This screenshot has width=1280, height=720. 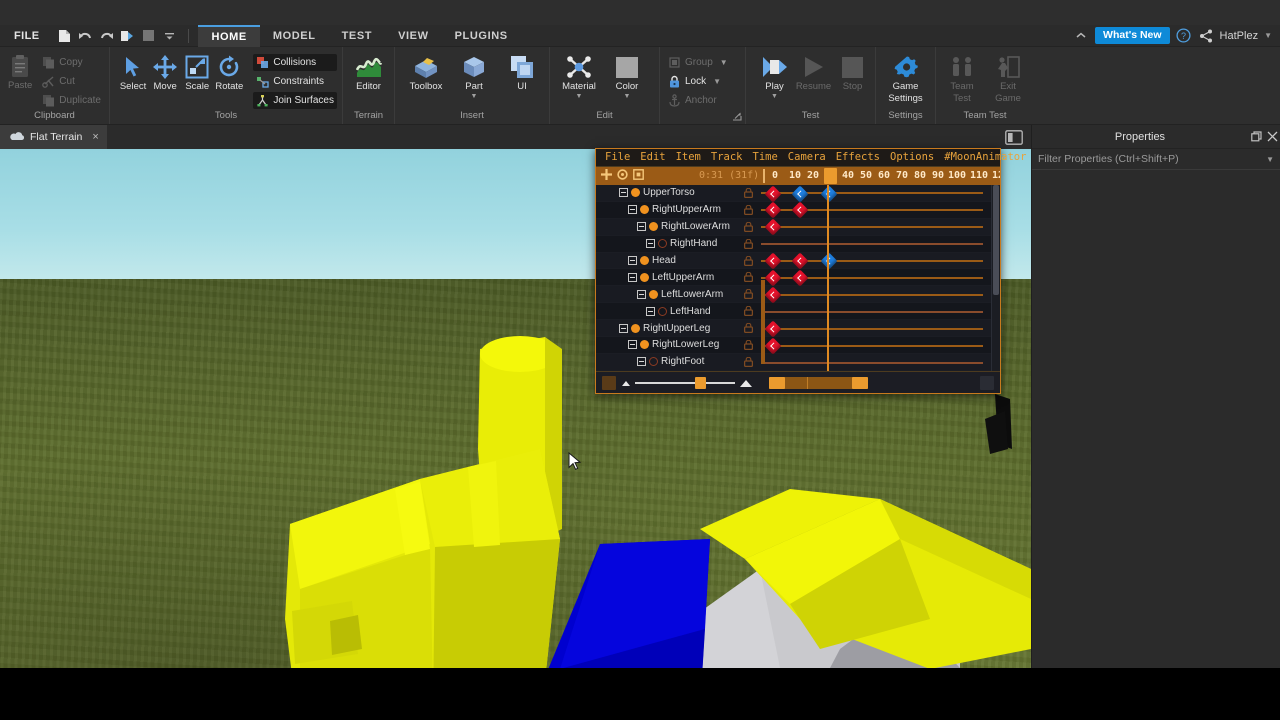 I want to click on scrollbar-right-handle, so click(x=860, y=383).